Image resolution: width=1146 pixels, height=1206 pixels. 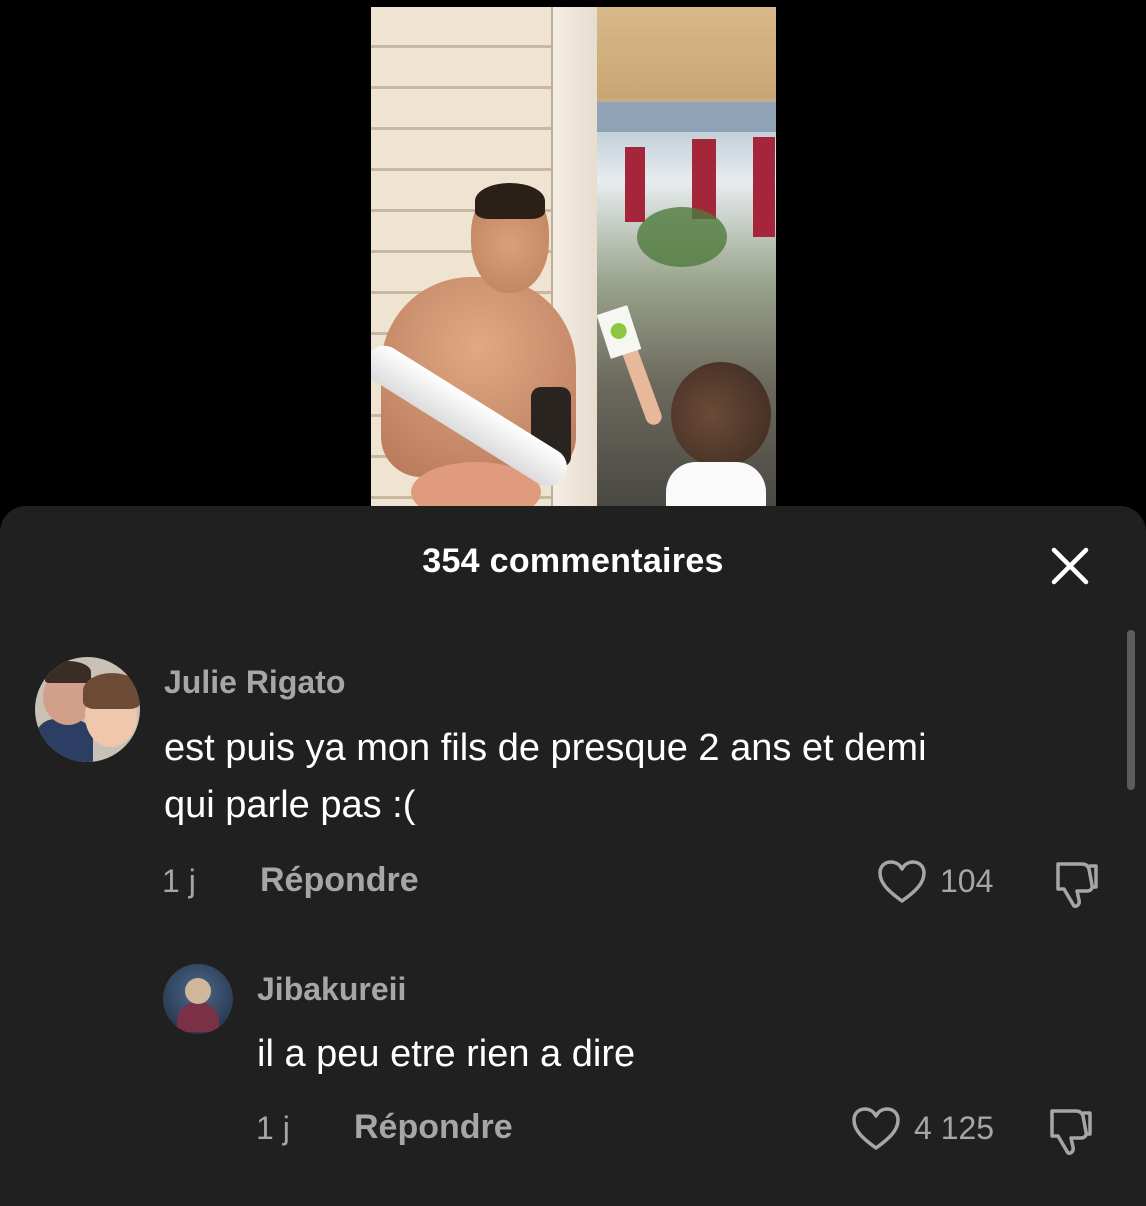 What do you see at coordinates (1131, 710) in the screenshot?
I see `scrollbar` at bounding box center [1131, 710].